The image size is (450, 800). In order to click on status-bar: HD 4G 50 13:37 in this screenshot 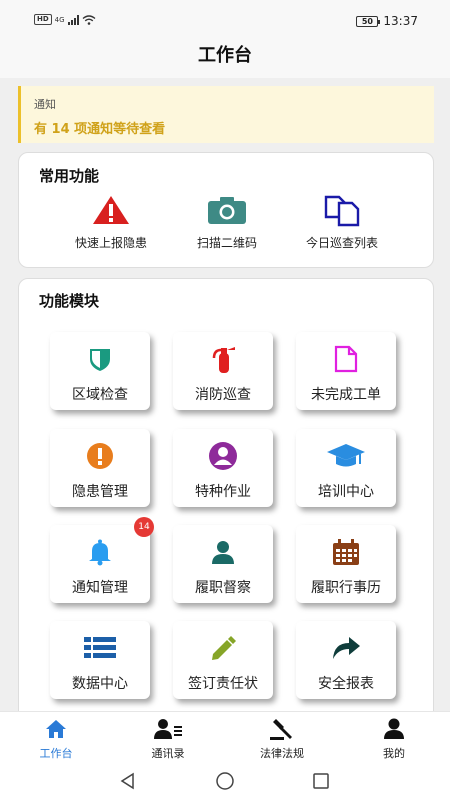, I will do `click(225, 17)`.